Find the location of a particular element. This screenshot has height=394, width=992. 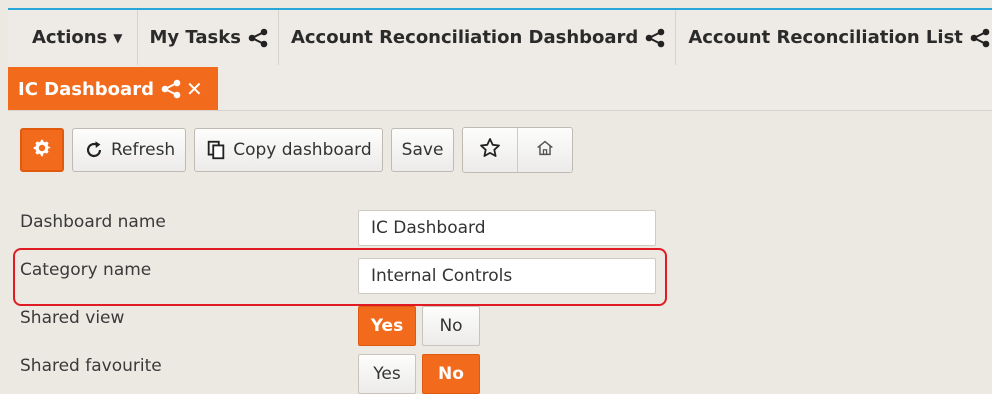

copy-dashboard-button: Copy dashboard is located at coordinates (288, 150).